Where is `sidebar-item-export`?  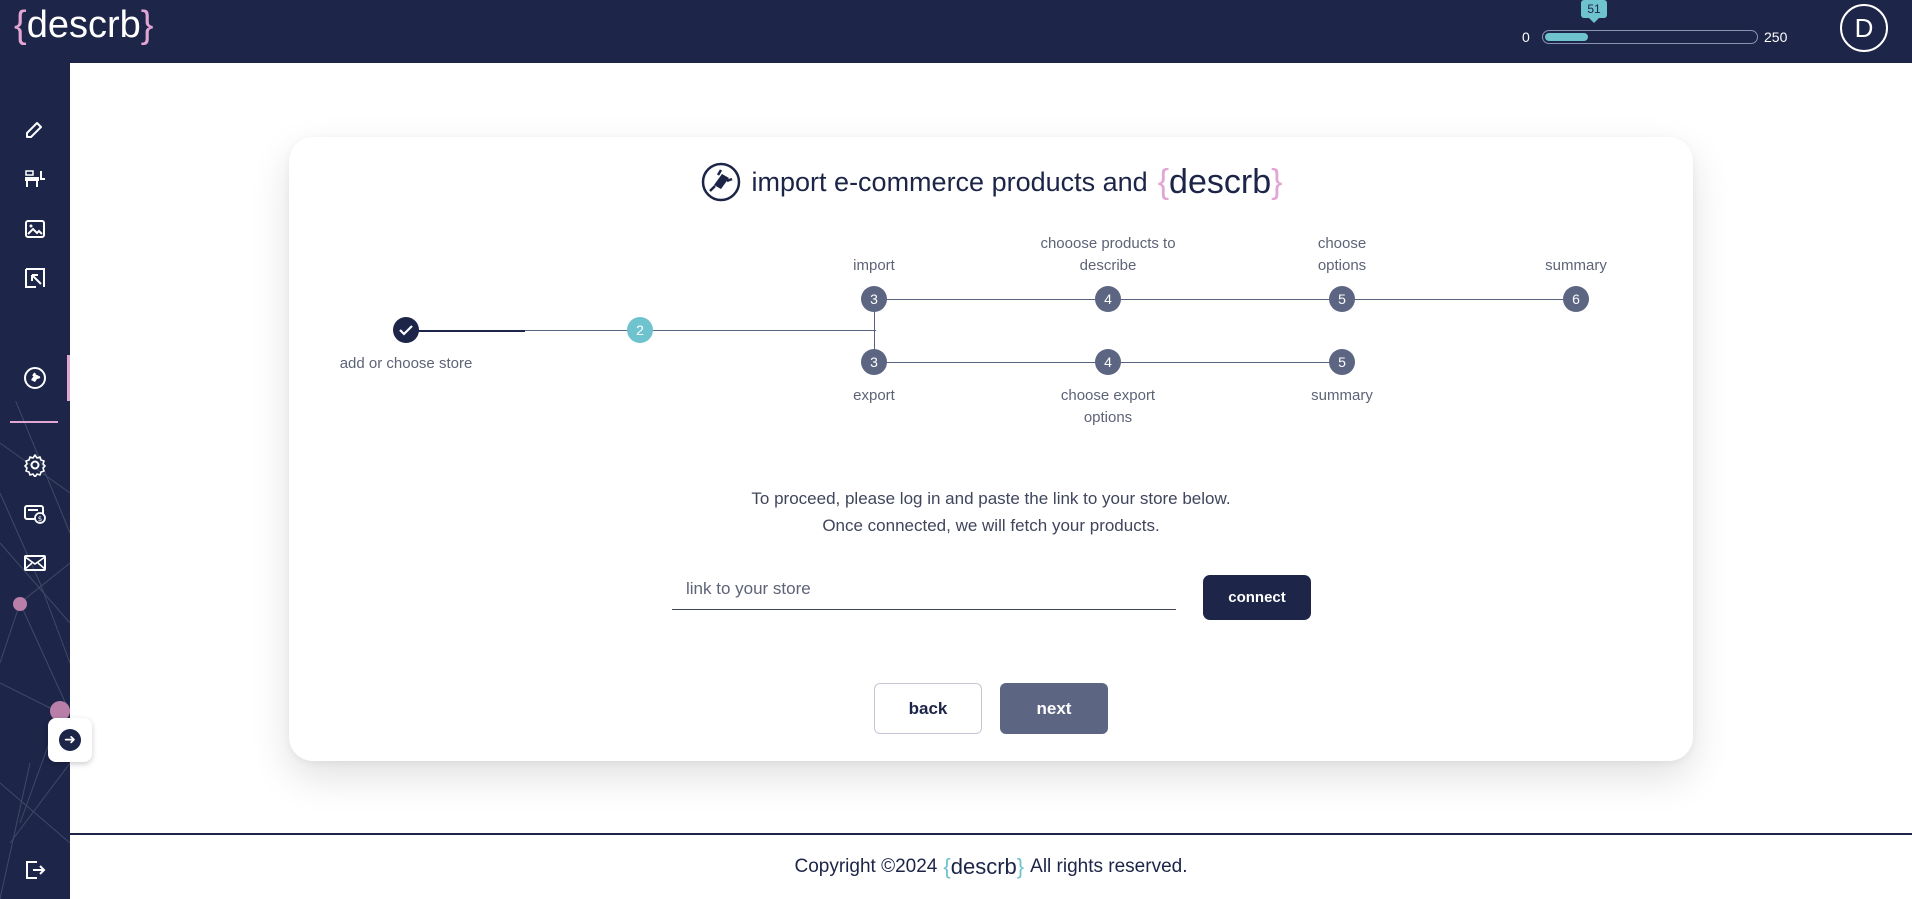
sidebar-item-export is located at coordinates (35, 278).